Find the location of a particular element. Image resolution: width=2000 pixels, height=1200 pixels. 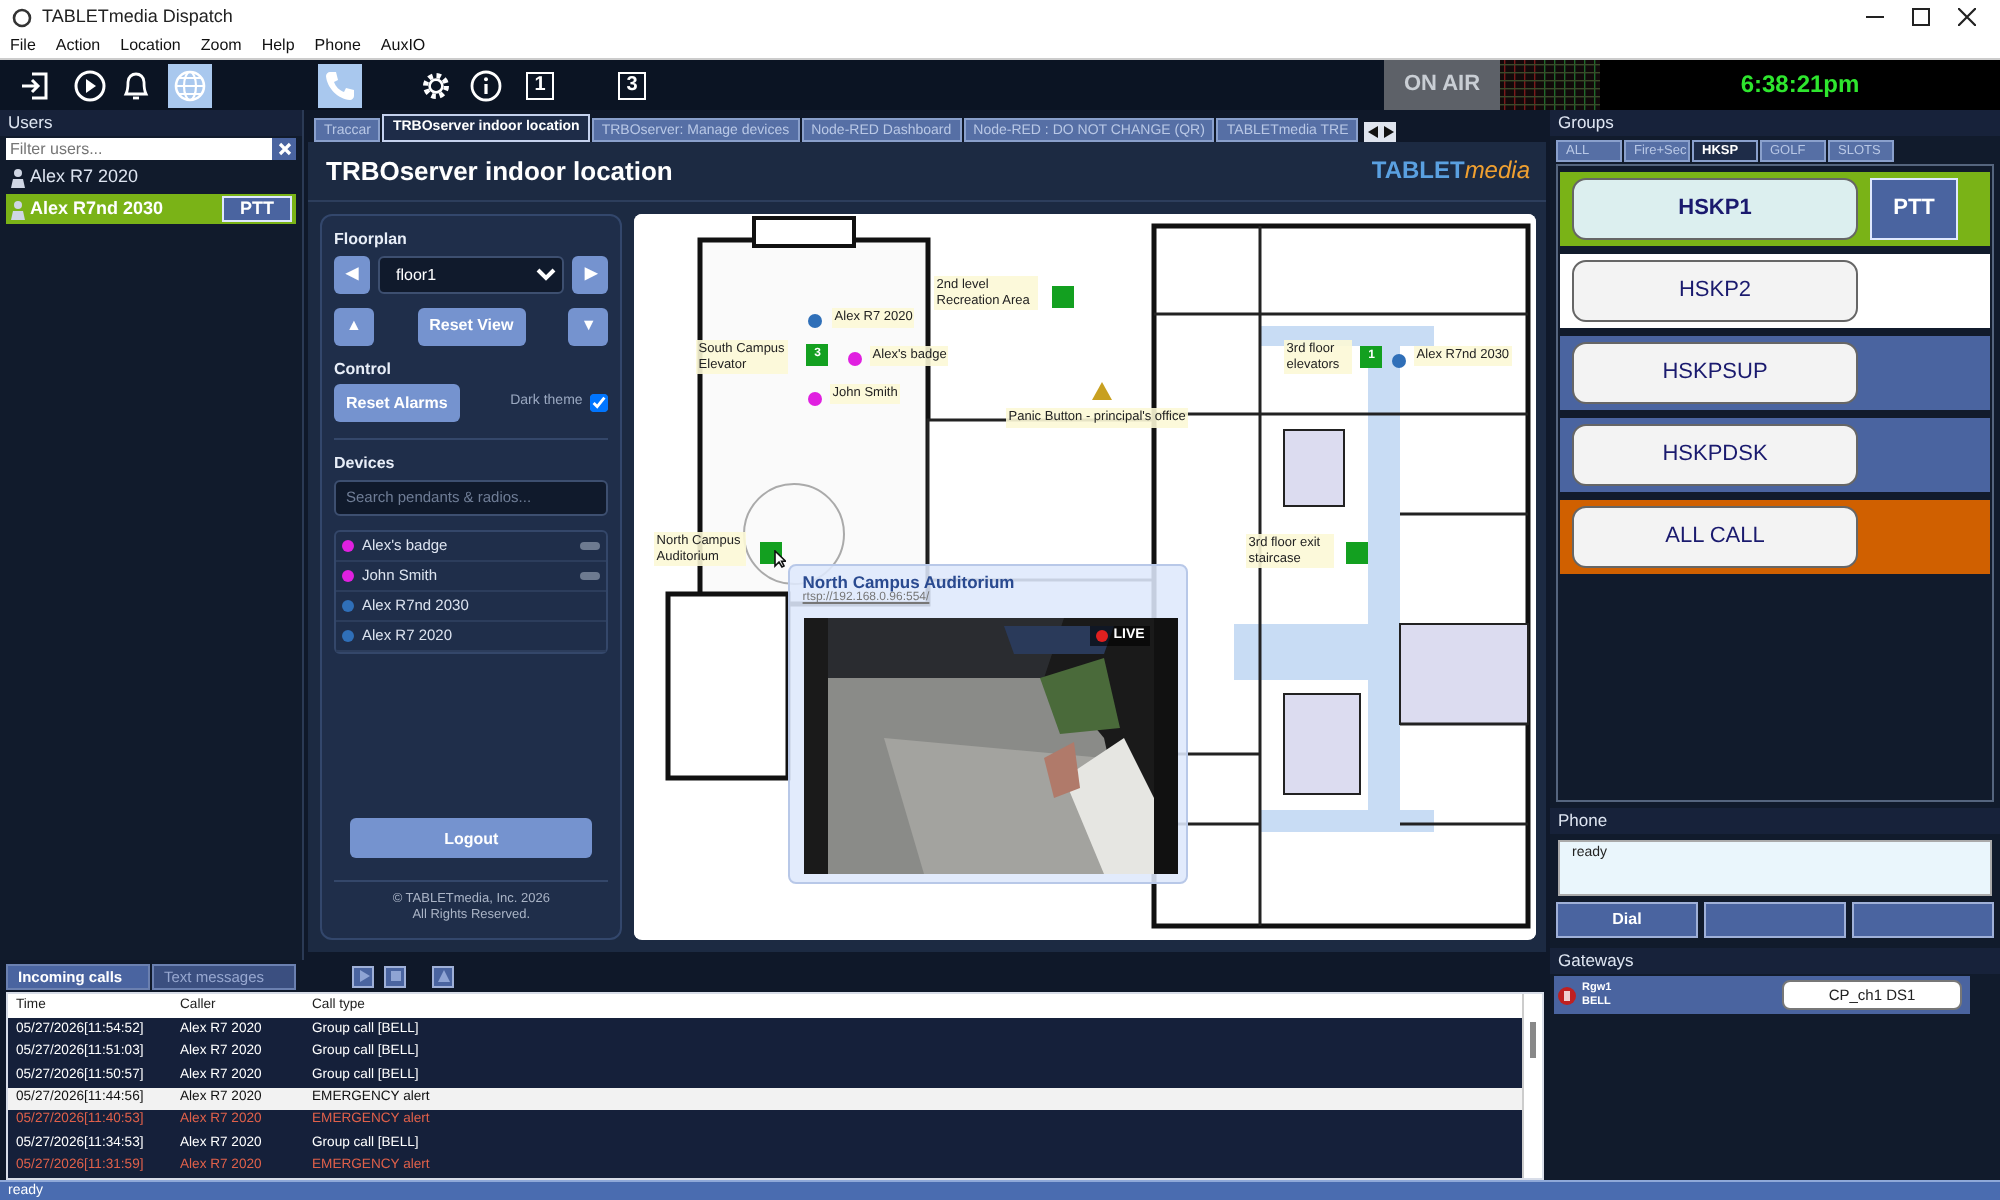

audio-meter is located at coordinates (1550, 85).